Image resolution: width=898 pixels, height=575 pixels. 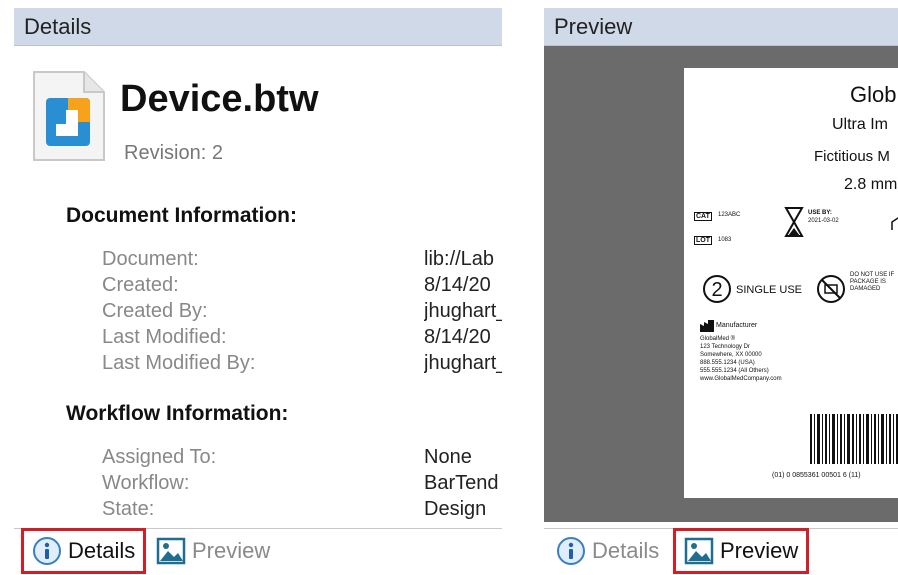 What do you see at coordinates (823, 221) in the screenshot?
I see `use-by-value: 2021-03-02` at bounding box center [823, 221].